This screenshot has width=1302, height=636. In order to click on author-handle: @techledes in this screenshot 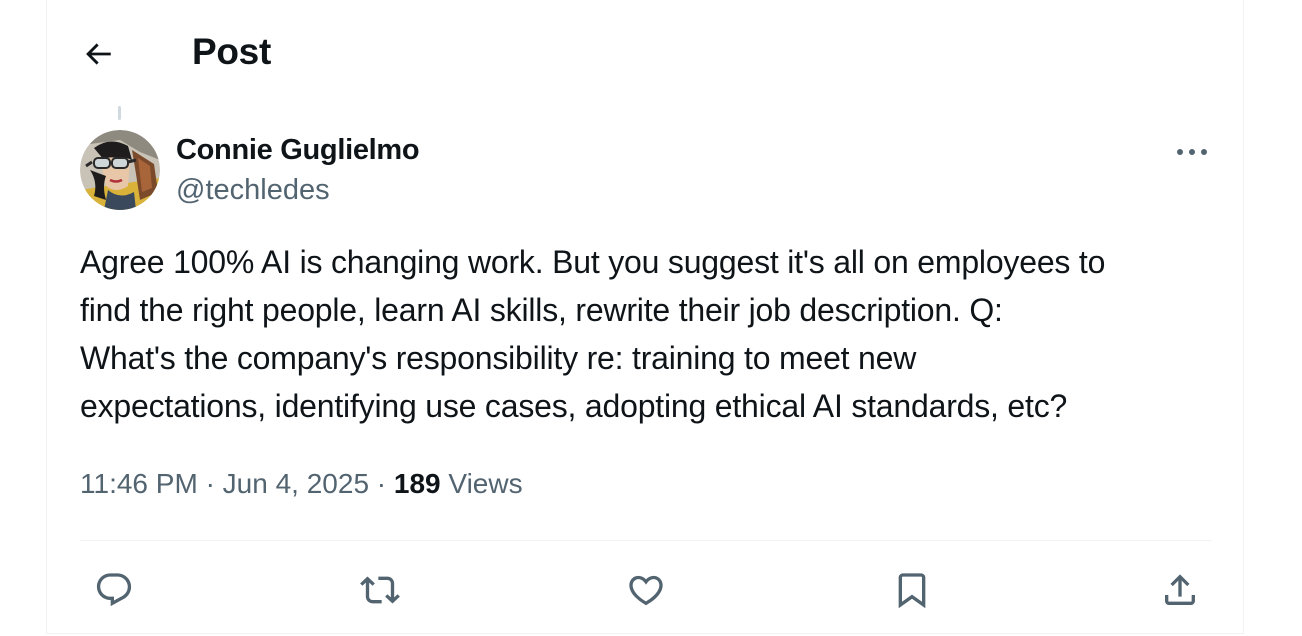, I will do `click(253, 190)`.